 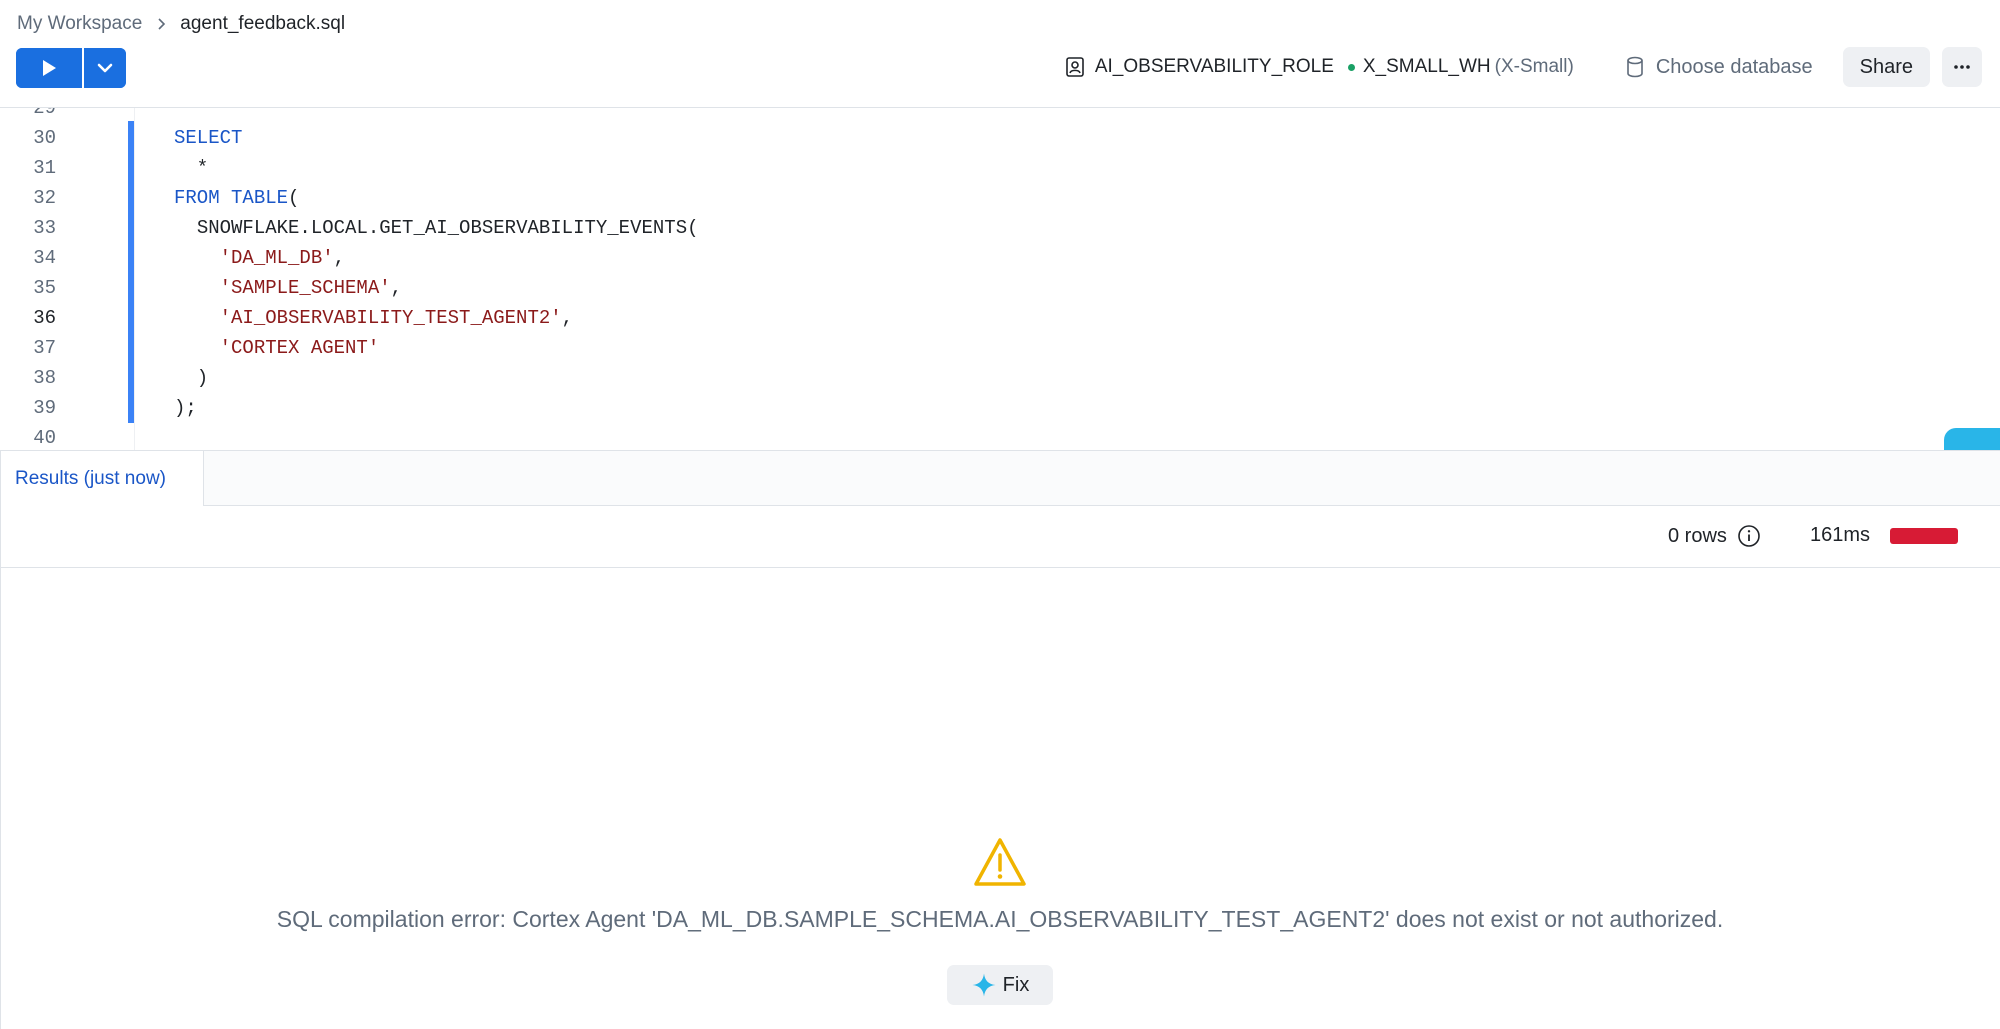 I want to click on info-icon, so click(x=1749, y=536).